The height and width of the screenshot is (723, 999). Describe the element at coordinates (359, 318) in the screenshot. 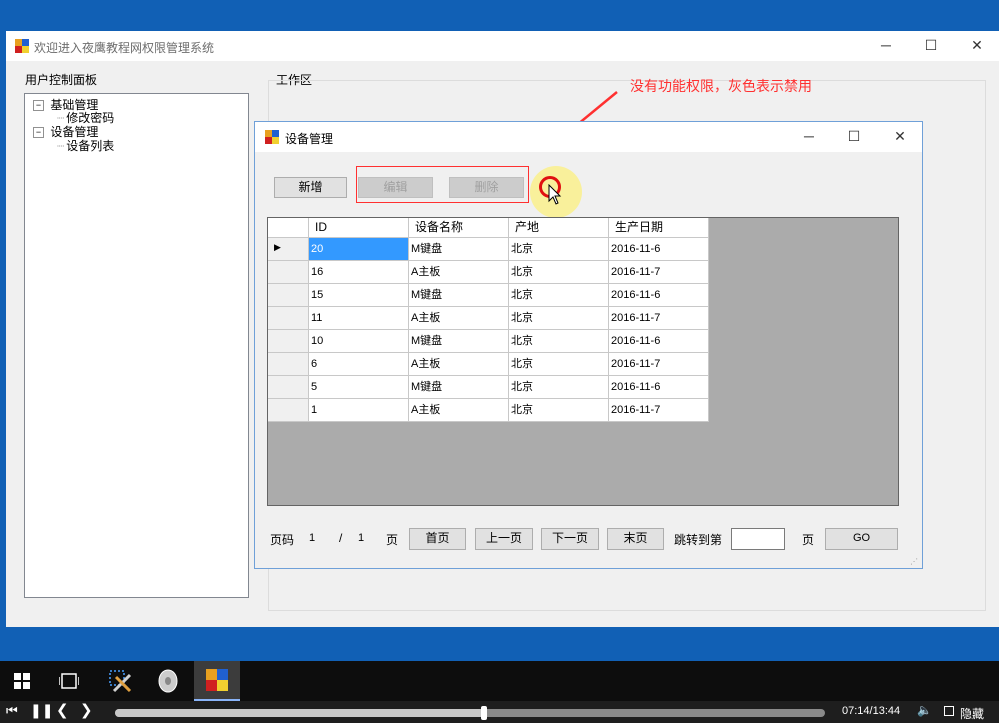

I see `cell-id: 11` at that location.